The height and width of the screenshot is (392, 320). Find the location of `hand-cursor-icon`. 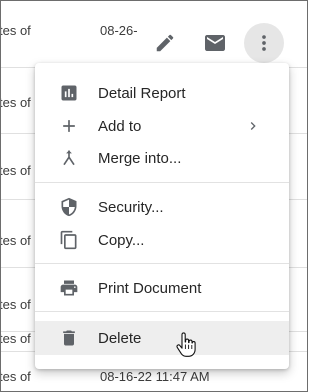

hand-cursor-icon is located at coordinates (186, 344).